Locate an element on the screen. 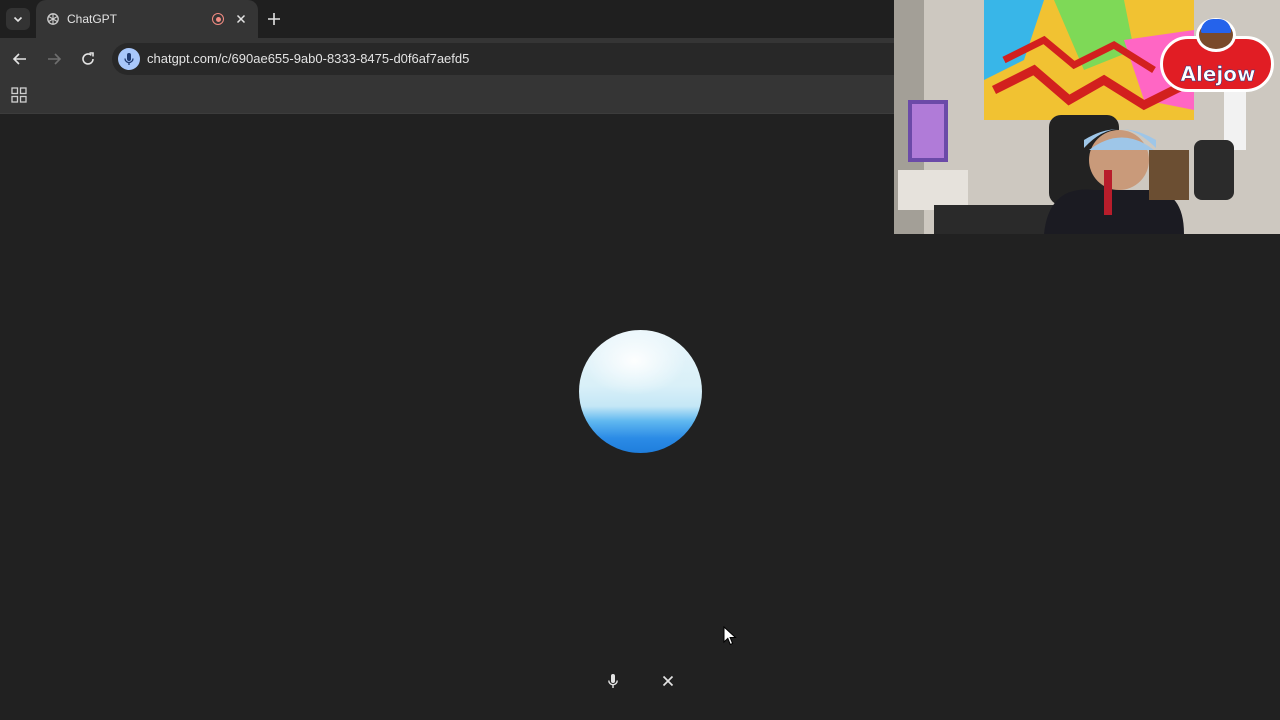 This screenshot has height=720, width=1280. voice-orb is located at coordinates (640, 391).